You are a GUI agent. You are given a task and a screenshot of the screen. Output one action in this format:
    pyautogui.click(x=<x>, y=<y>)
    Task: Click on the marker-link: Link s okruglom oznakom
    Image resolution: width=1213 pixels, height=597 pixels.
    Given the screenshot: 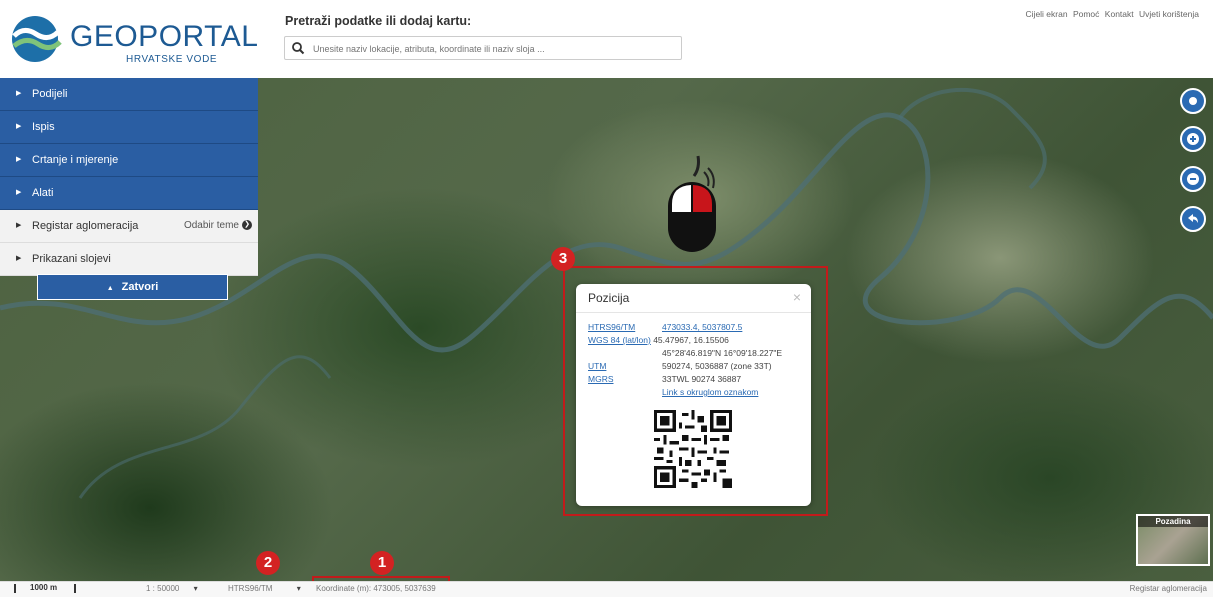 What is the action you would take?
    pyautogui.click(x=710, y=392)
    